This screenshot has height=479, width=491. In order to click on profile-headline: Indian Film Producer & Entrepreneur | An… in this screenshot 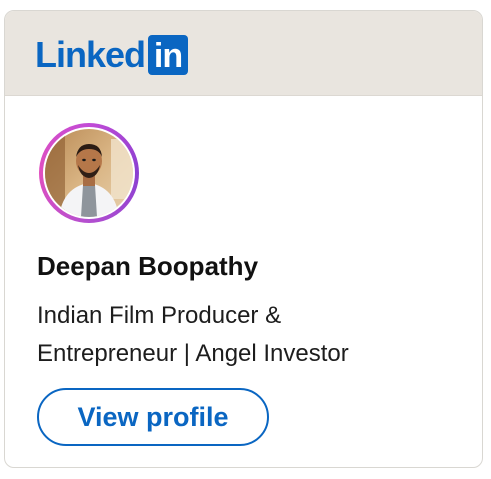, I will do `click(247, 335)`.